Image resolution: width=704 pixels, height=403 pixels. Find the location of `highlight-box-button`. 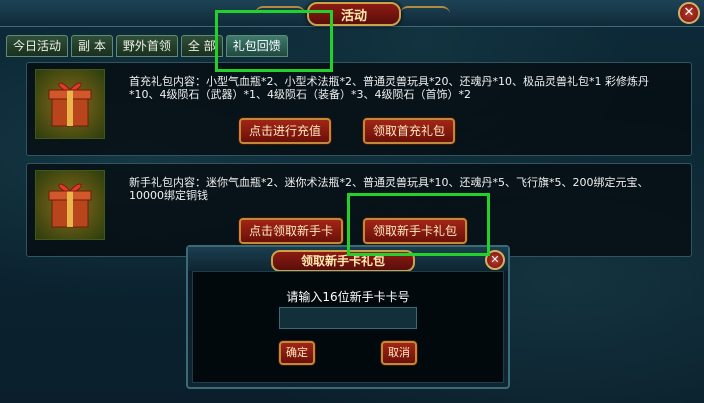

highlight-box-button is located at coordinates (418, 224).